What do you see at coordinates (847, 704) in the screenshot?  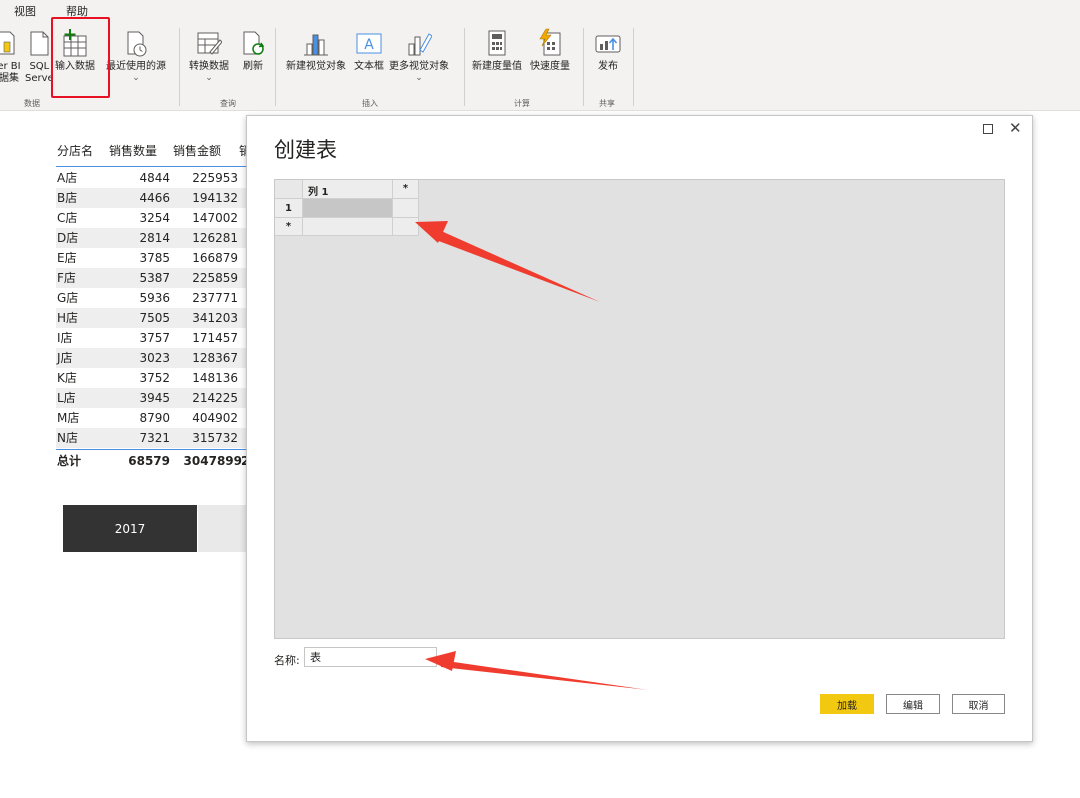 I see `load-button: 加载` at bounding box center [847, 704].